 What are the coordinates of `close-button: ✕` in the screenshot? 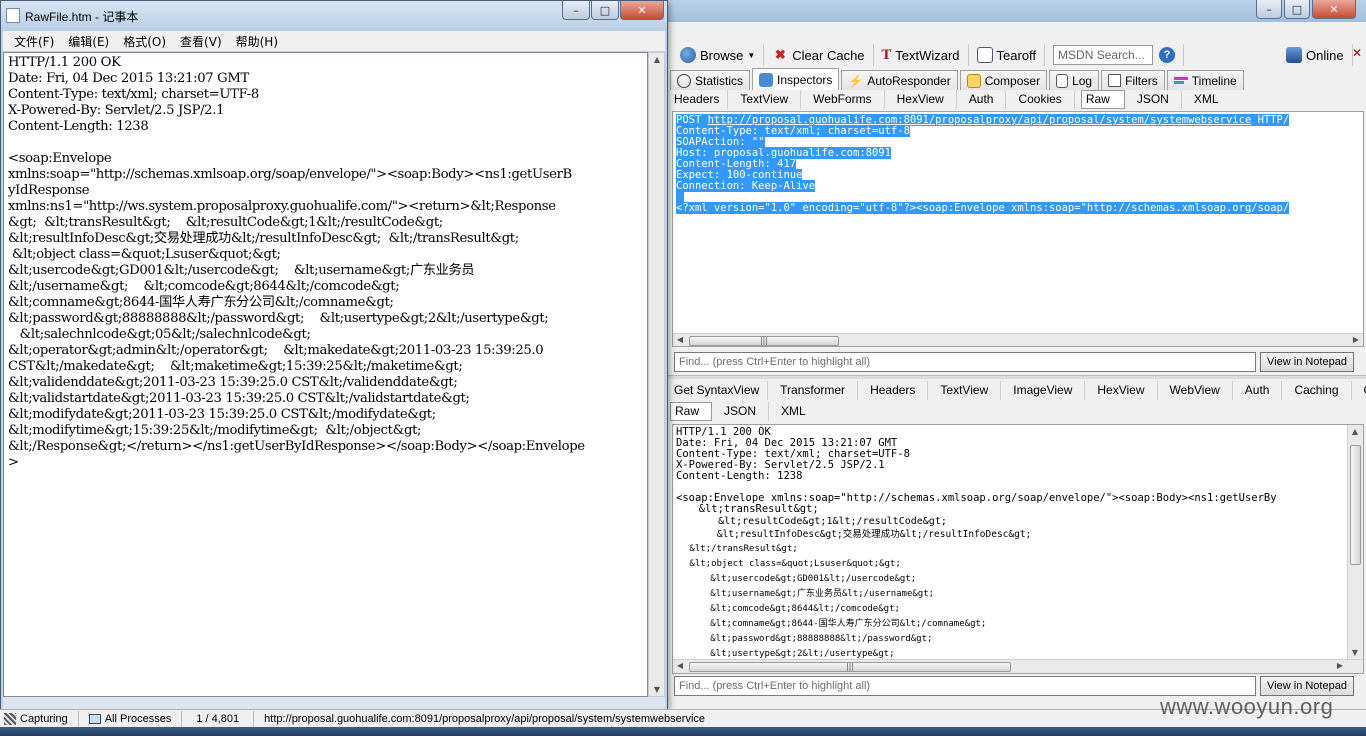 It's located at (1334, 9).